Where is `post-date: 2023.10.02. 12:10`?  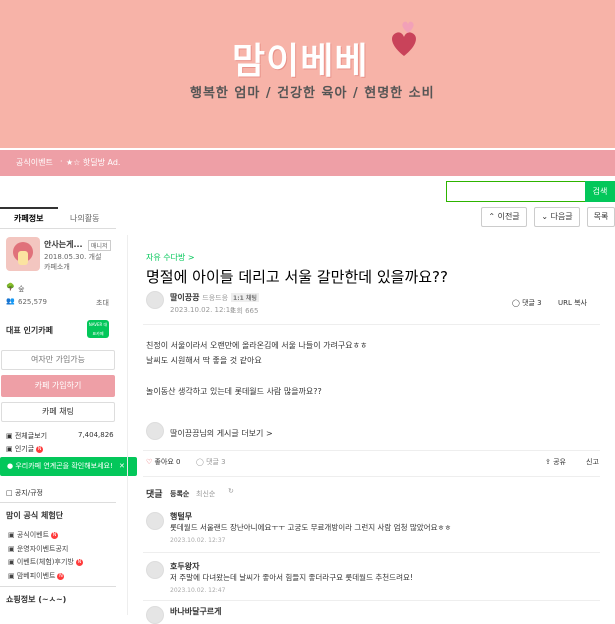
post-date: 2023.10.02. 12:10 is located at coordinates (202, 310).